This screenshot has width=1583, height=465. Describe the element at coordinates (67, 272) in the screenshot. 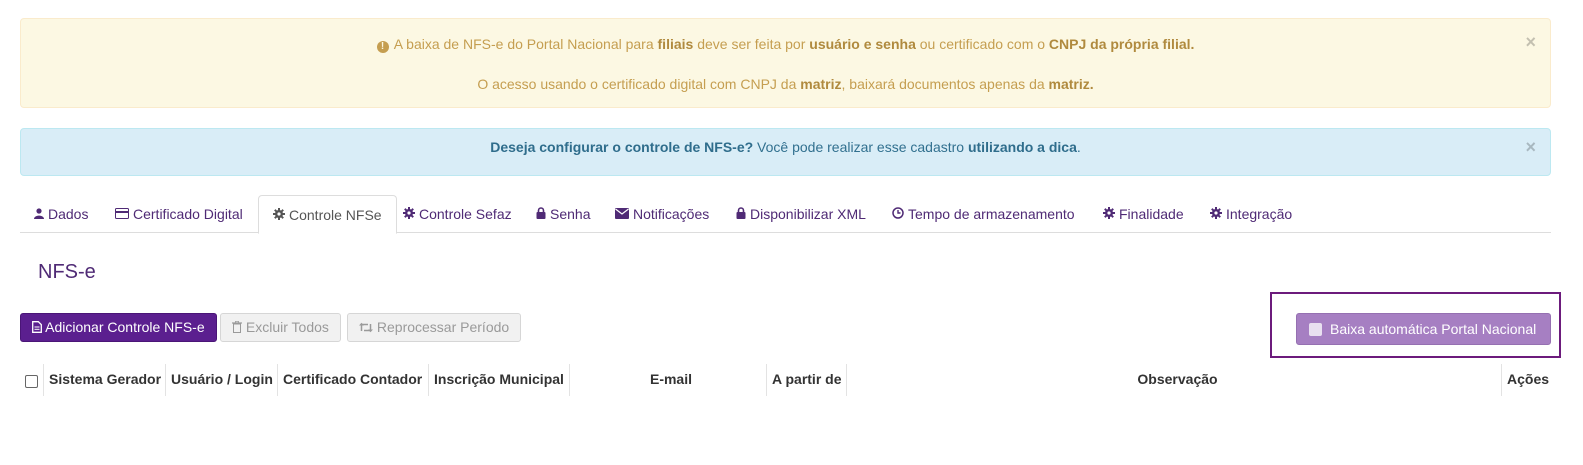

I see `page-title: NFS-e` at that location.